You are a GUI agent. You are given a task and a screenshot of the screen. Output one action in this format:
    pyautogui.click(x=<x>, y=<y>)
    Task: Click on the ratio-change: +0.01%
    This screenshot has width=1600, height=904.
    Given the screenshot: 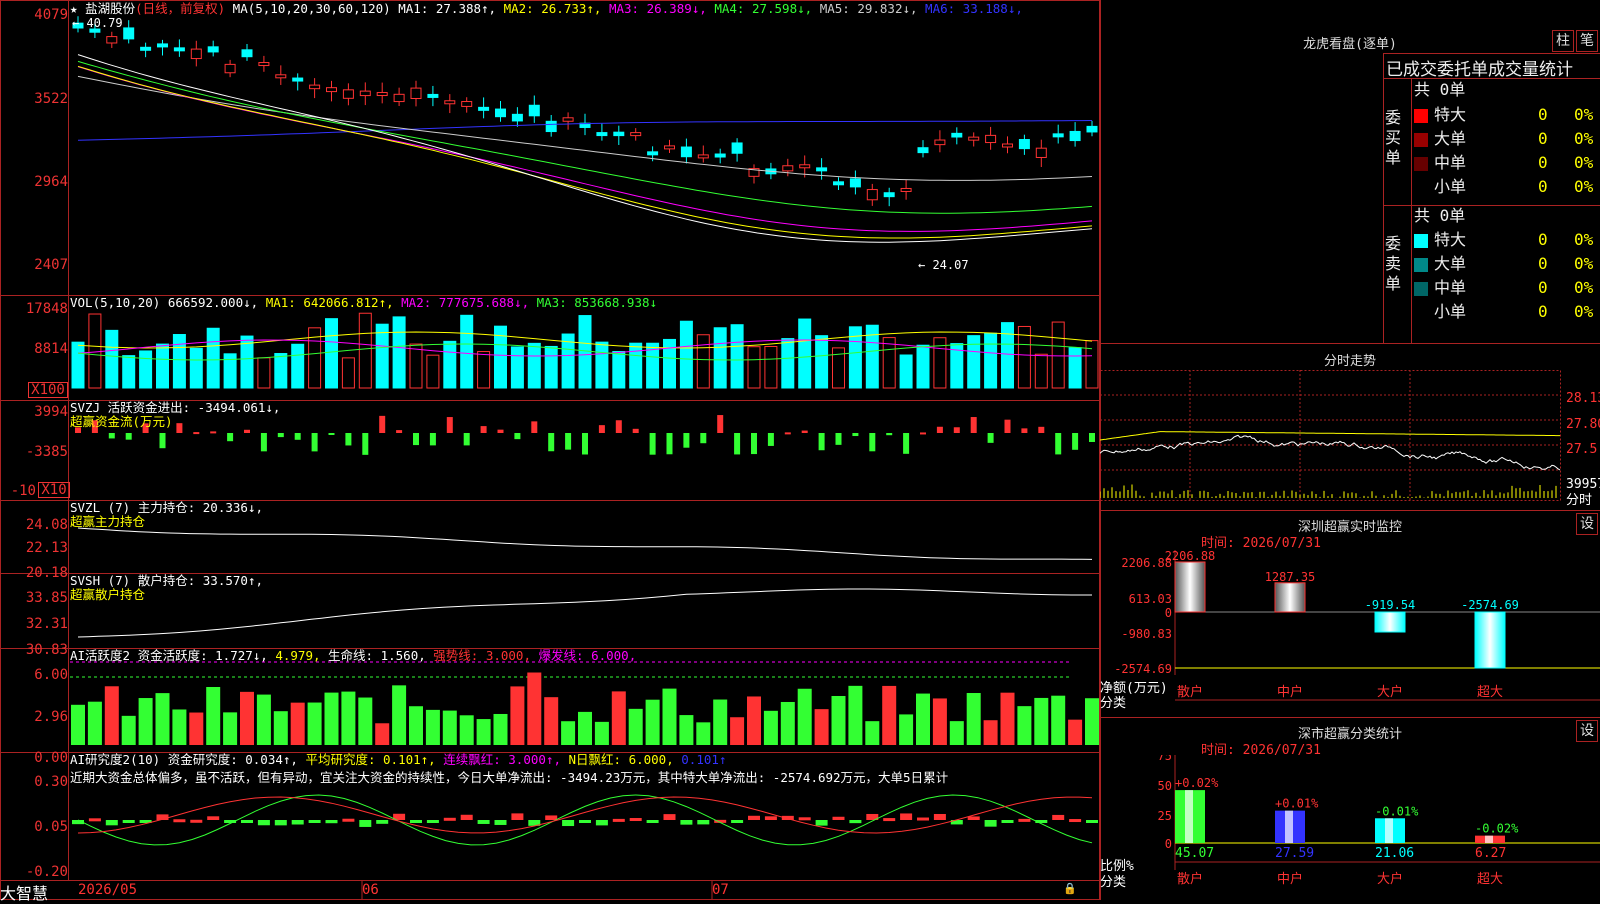 What is the action you would take?
    pyautogui.click(x=1297, y=804)
    